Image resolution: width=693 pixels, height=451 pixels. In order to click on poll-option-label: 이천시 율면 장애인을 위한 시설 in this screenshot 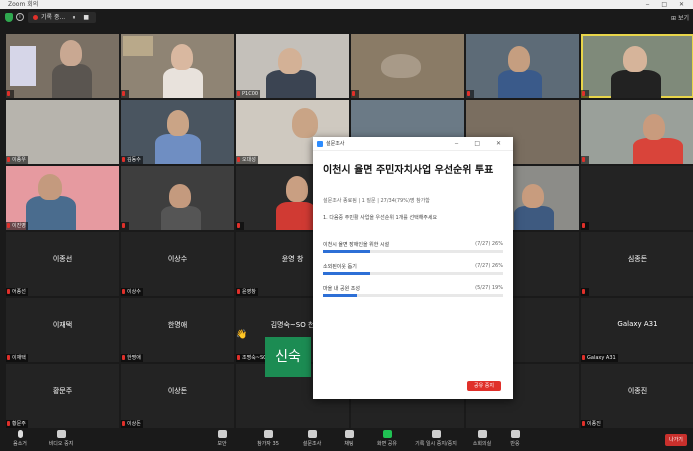, I will do `click(356, 245)`.